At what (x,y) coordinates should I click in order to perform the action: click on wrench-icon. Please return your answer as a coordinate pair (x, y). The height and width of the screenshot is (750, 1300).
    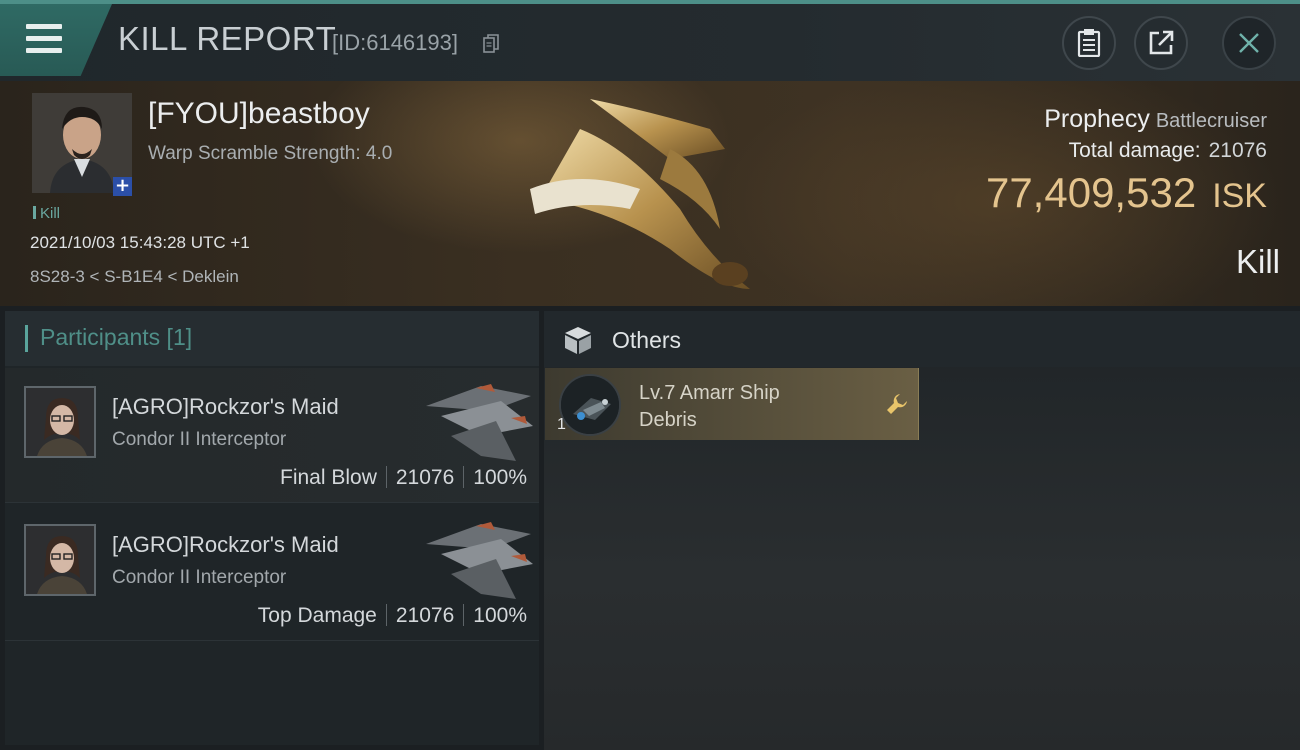
    Looking at the image, I should click on (897, 404).